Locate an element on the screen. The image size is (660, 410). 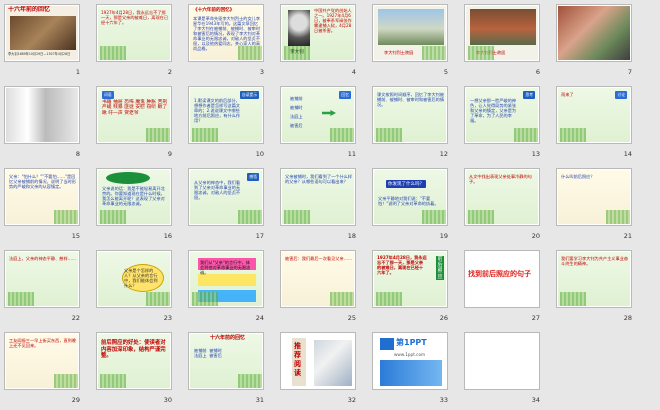
slide-thumbnail-12: 课文按照时间顺序，回忆了李大钊被捕前、被捕时、被审时和被害后的情况。 is located at coordinates (410, 115).